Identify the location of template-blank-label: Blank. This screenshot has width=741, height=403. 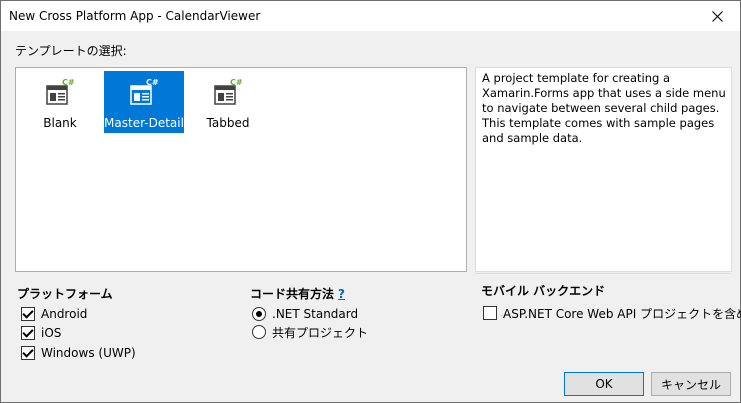
(60, 123).